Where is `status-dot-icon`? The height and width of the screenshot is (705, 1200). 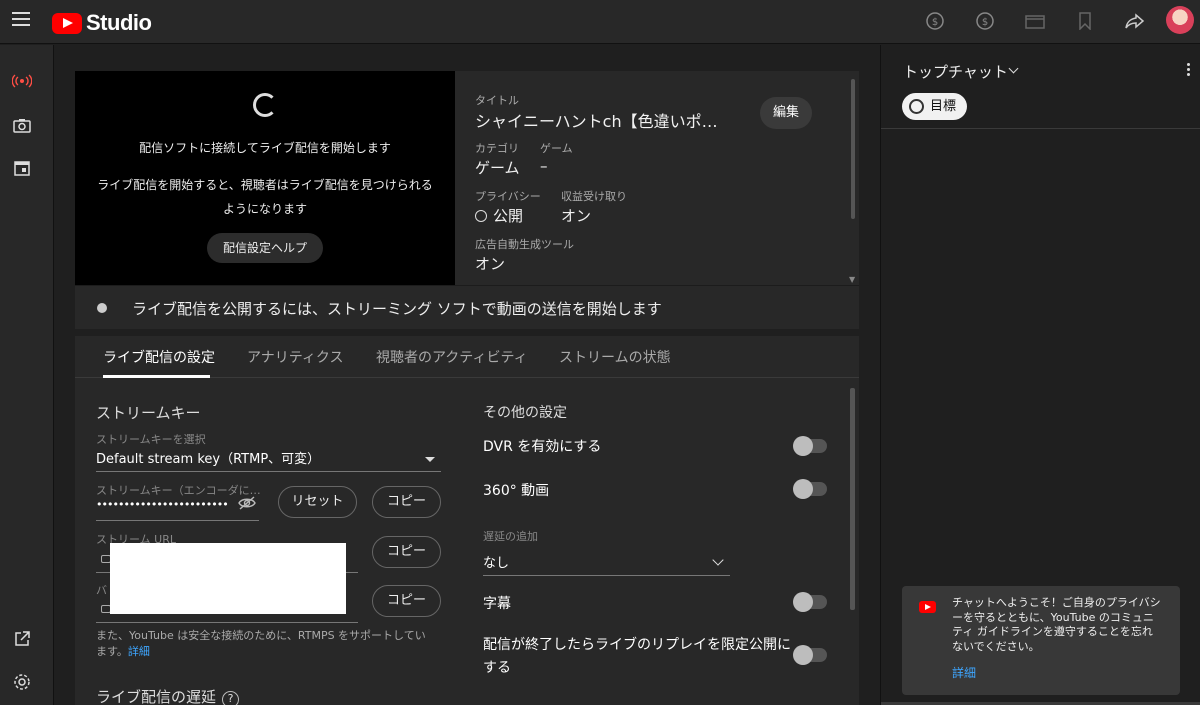 status-dot-icon is located at coordinates (102, 308).